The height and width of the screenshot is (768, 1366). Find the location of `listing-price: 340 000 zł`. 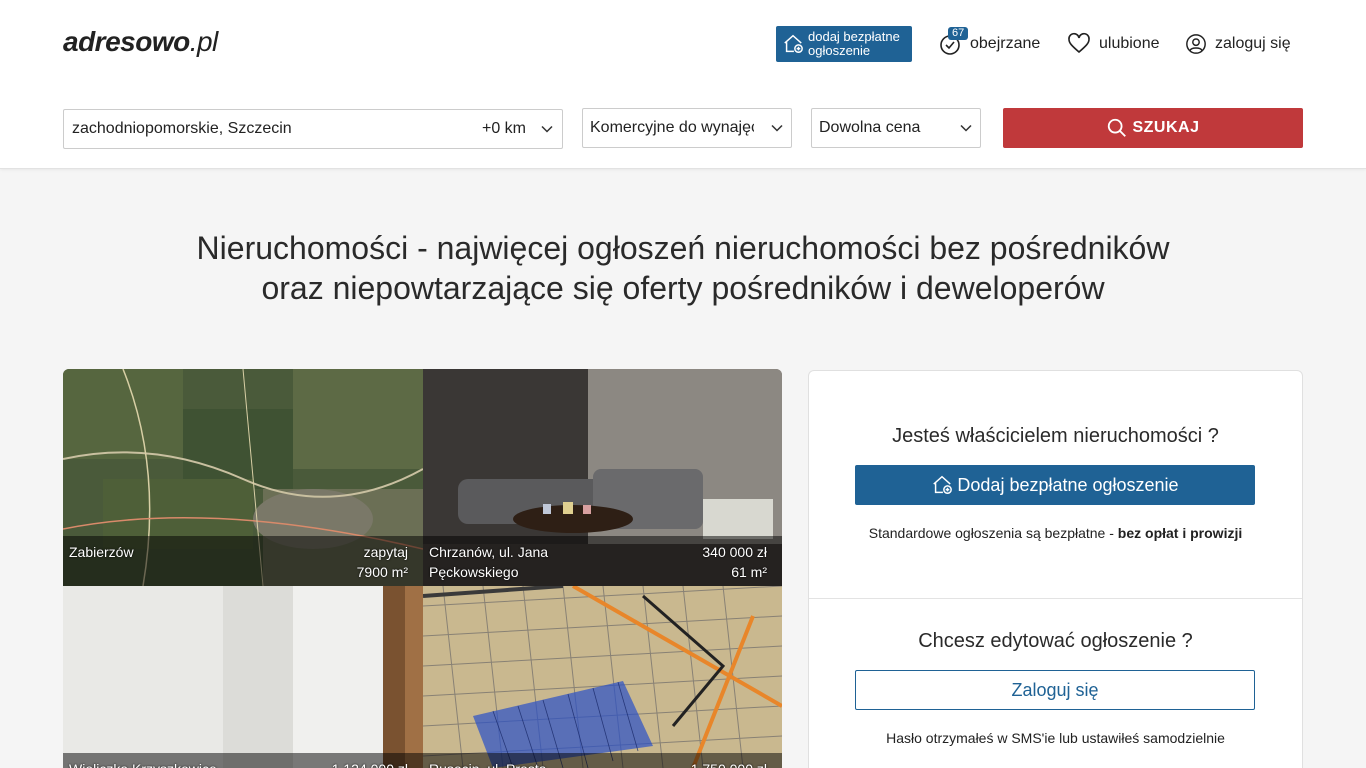

listing-price: 340 000 zł is located at coordinates (734, 552).